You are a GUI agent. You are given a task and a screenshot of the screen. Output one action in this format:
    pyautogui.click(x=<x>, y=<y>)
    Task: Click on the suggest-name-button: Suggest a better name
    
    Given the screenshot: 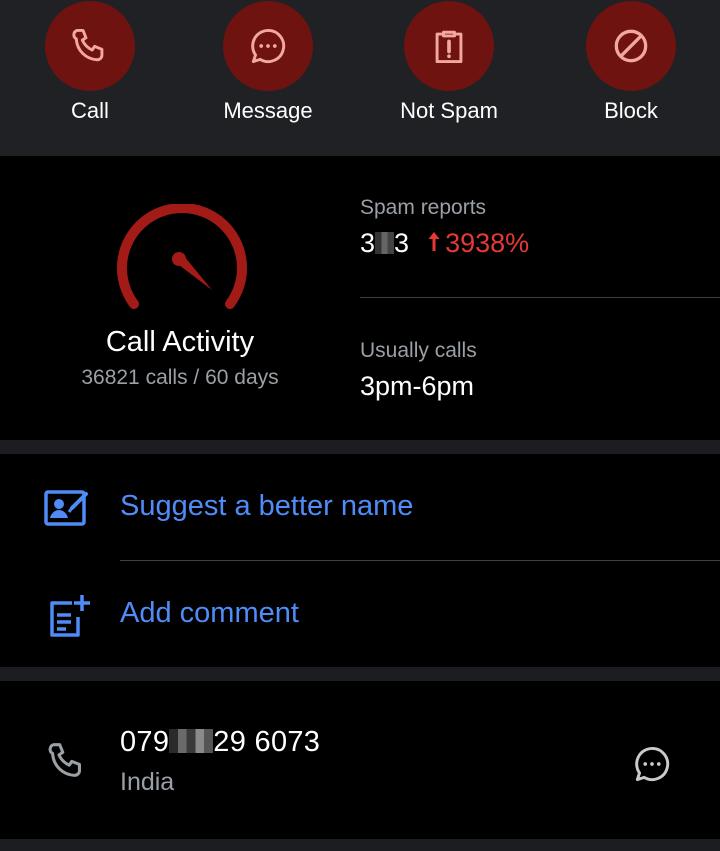 What is the action you would take?
    pyautogui.click(x=360, y=507)
    